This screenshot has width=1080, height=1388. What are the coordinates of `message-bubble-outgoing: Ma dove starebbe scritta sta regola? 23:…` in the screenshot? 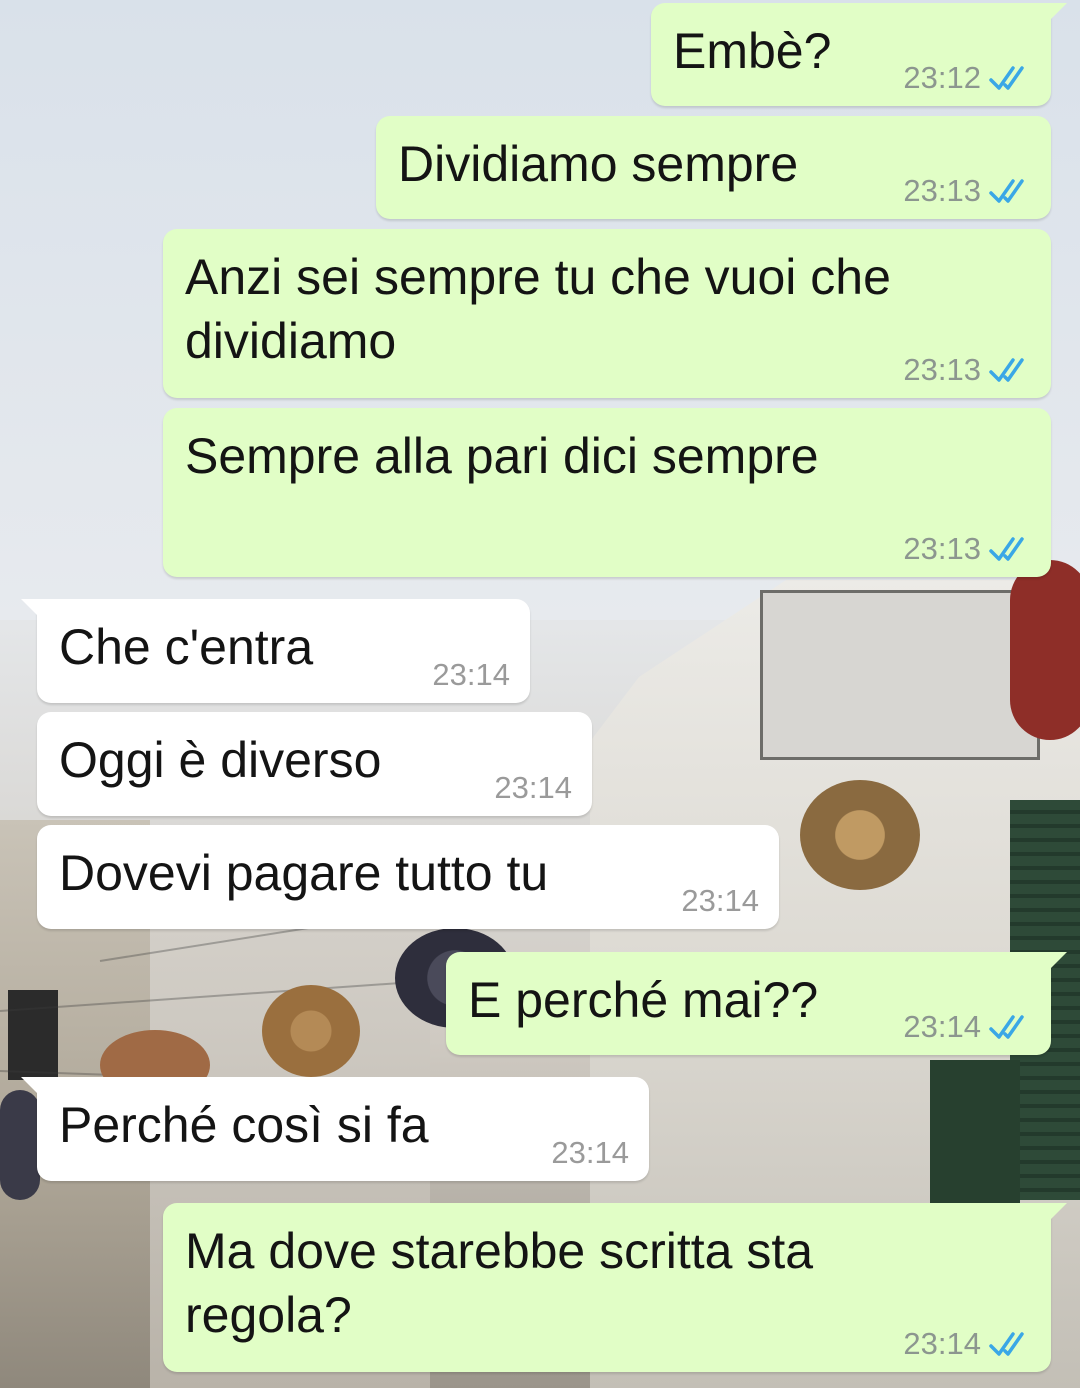 It's located at (615, 1287).